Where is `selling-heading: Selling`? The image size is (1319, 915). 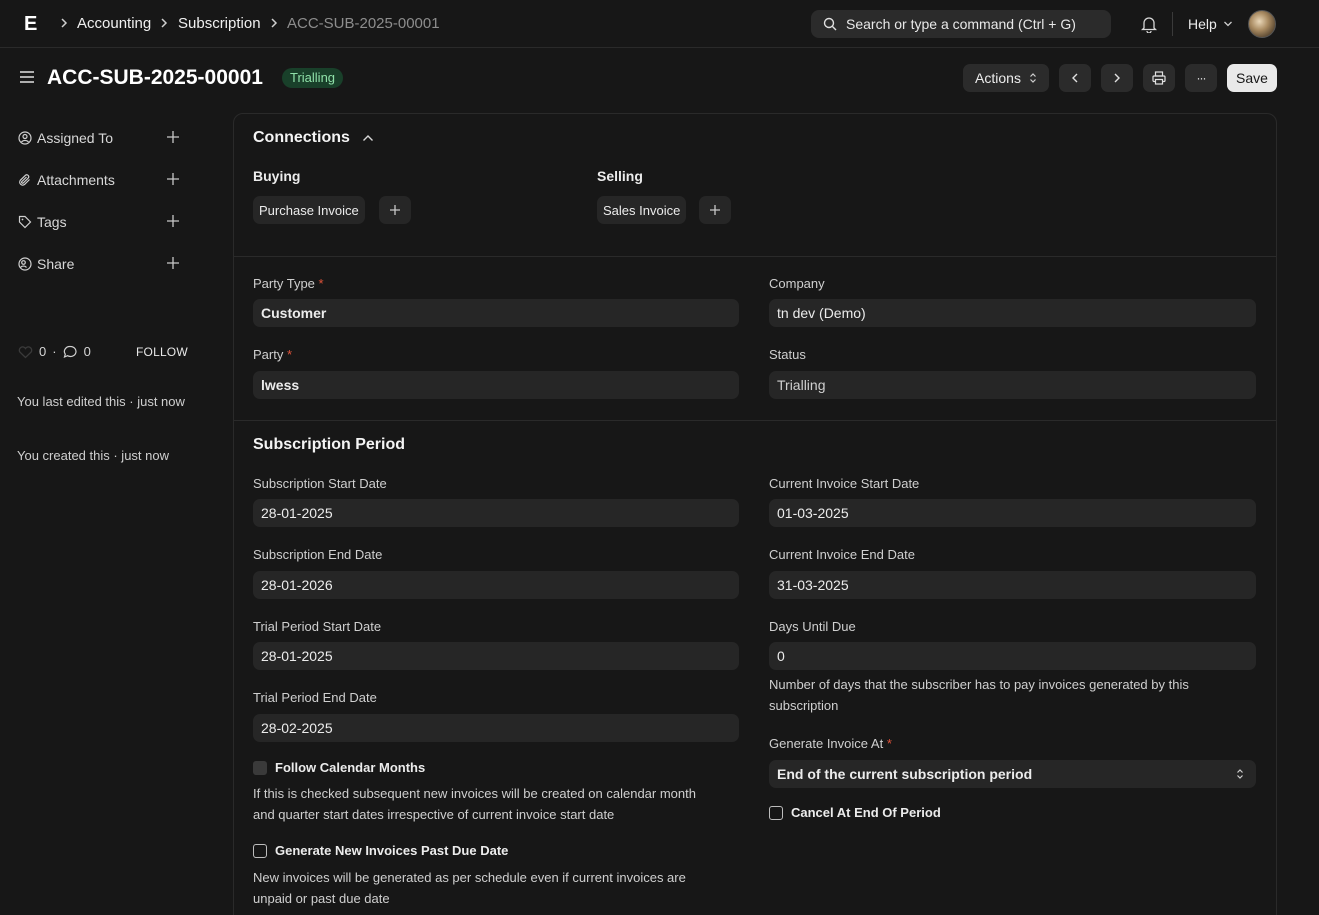 selling-heading: Selling is located at coordinates (620, 176).